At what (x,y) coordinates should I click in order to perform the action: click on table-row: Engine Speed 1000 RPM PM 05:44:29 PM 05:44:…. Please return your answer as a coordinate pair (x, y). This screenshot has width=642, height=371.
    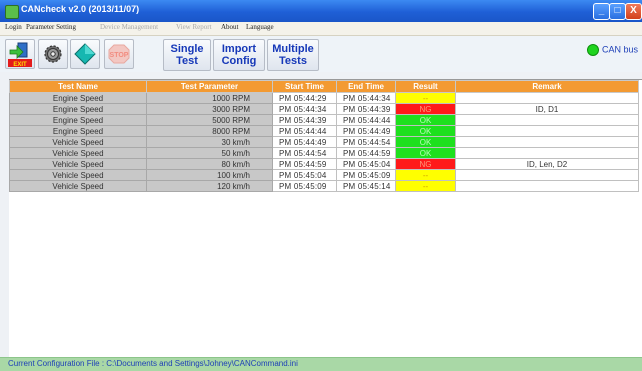
    Looking at the image, I should click on (324, 98).